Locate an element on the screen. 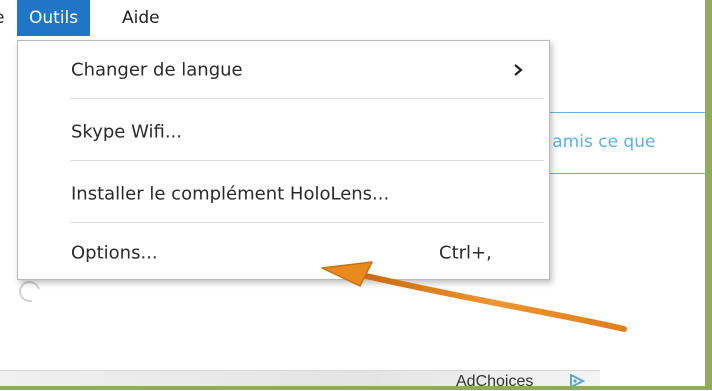 This screenshot has width=712, height=391. menu-partial-item: e is located at coordinates (5, 18).